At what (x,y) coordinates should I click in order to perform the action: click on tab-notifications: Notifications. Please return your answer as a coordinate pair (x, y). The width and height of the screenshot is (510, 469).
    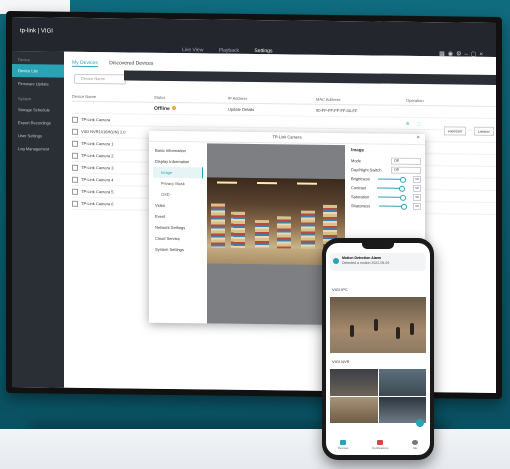
    Looking at the image, I should click on (380, 445).